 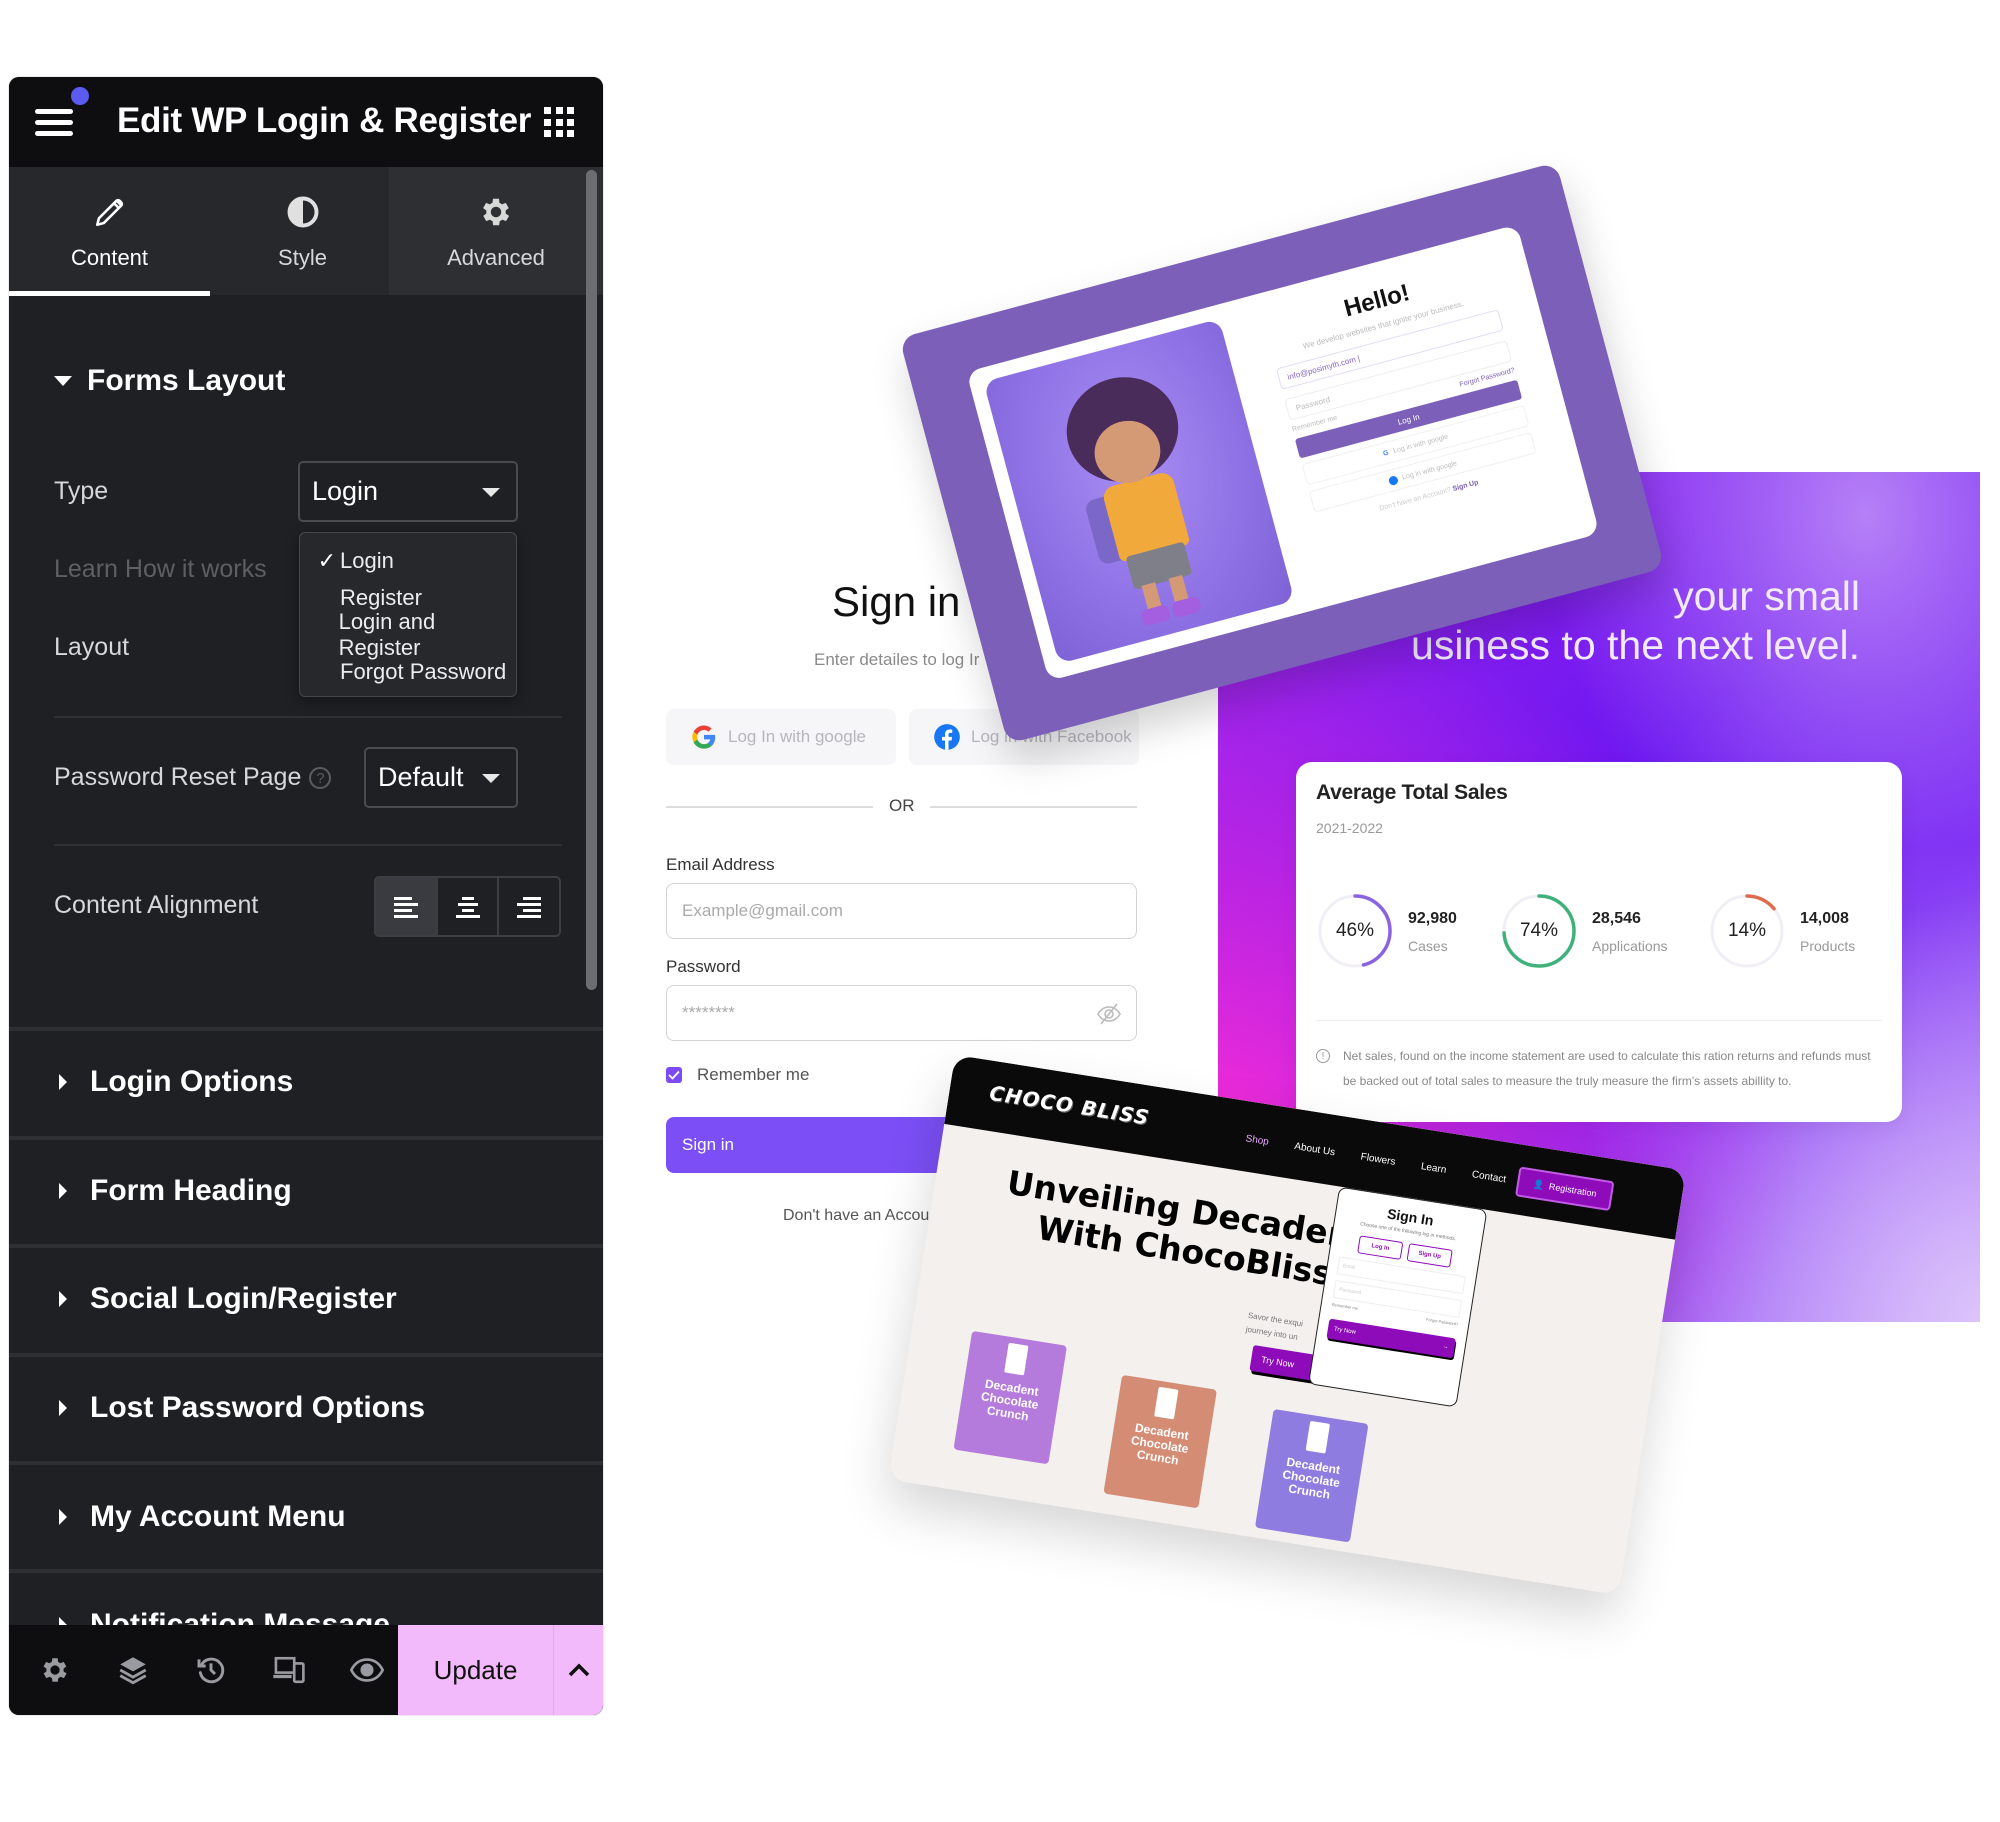 I want to click on update-button: Update, so click(x=475, y=1670).